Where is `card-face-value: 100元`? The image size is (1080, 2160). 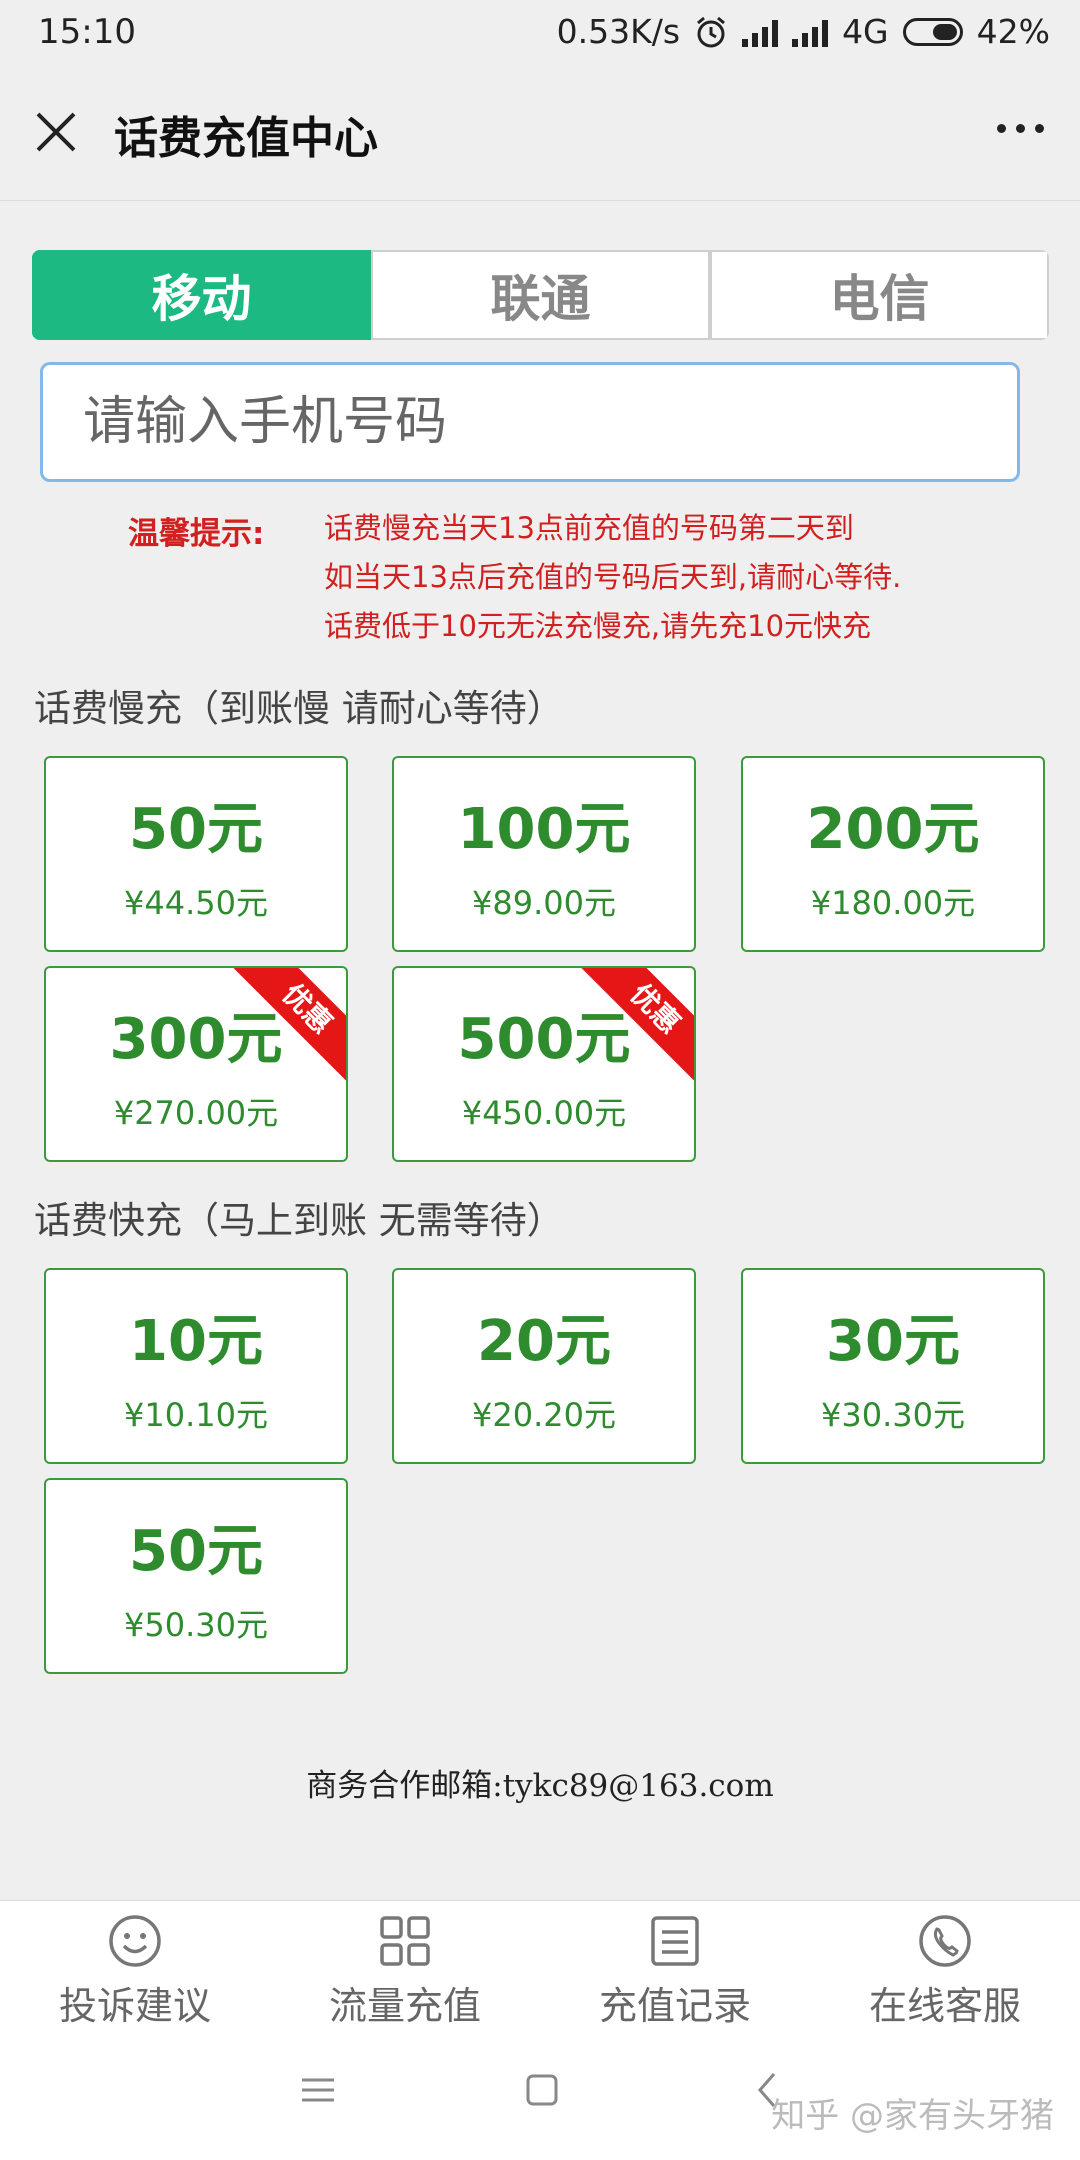 card-face-value: 100元 is located at coordinates (544, 829).